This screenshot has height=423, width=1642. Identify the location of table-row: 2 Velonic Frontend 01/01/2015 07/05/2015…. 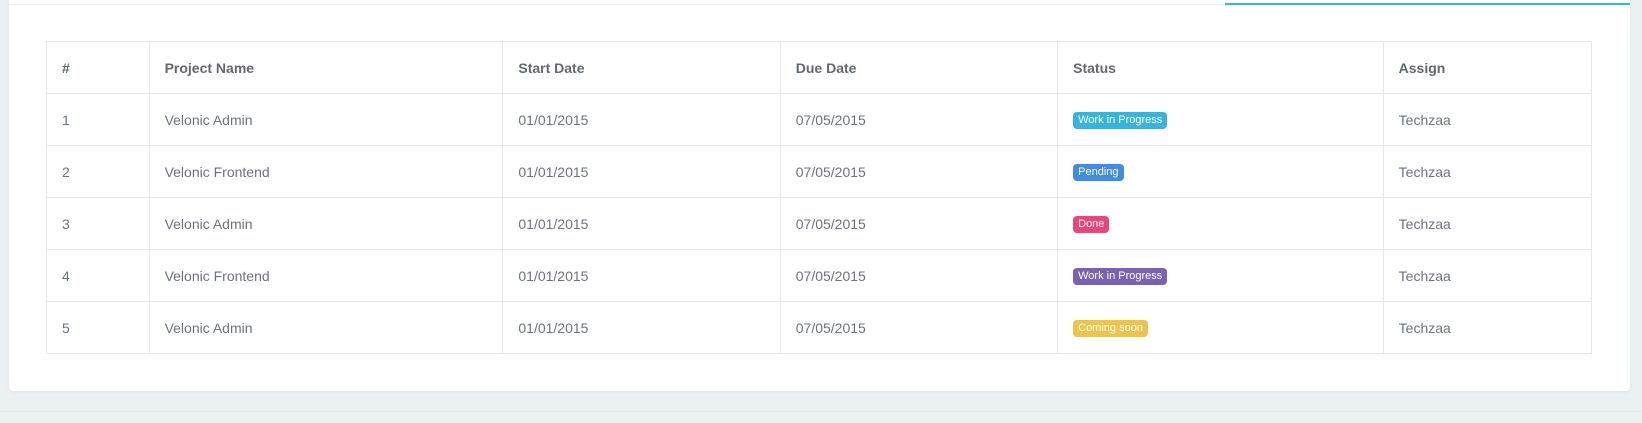
(819, 171).